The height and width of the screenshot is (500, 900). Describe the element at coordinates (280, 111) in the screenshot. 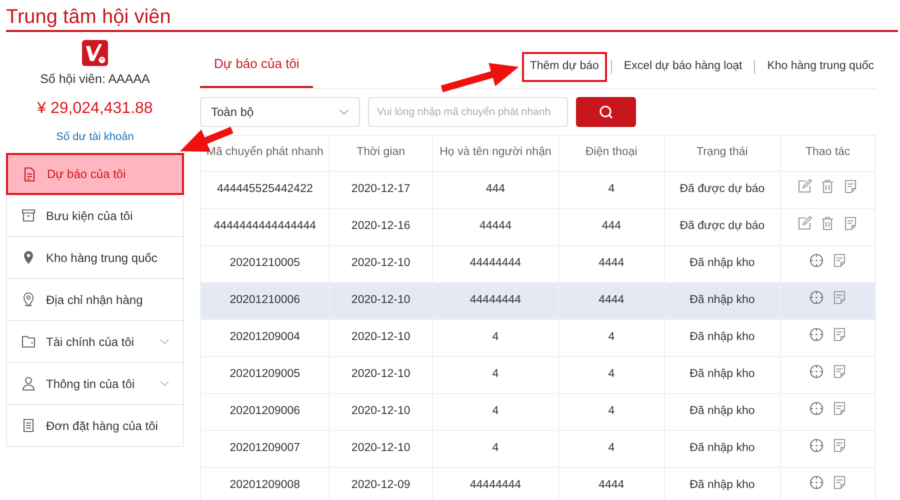

I see `status-select: Toàn bộ` at that location.